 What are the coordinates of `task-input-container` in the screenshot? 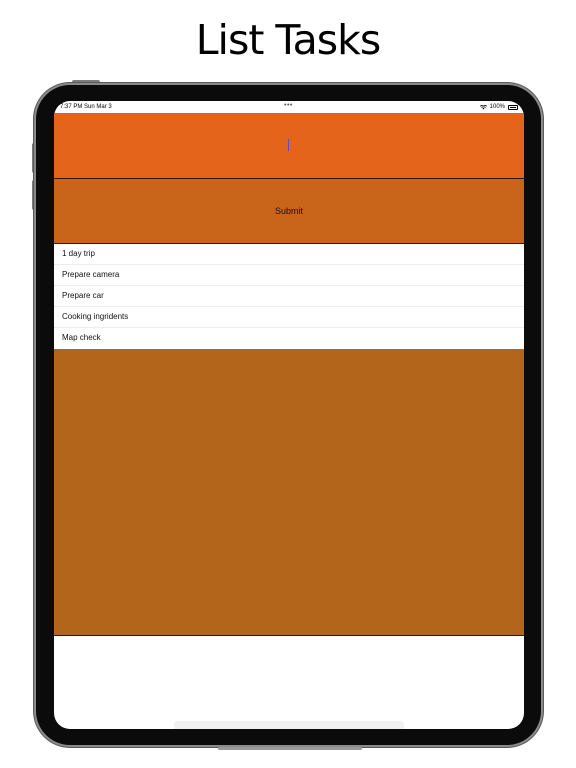 It's located at (289, 146).